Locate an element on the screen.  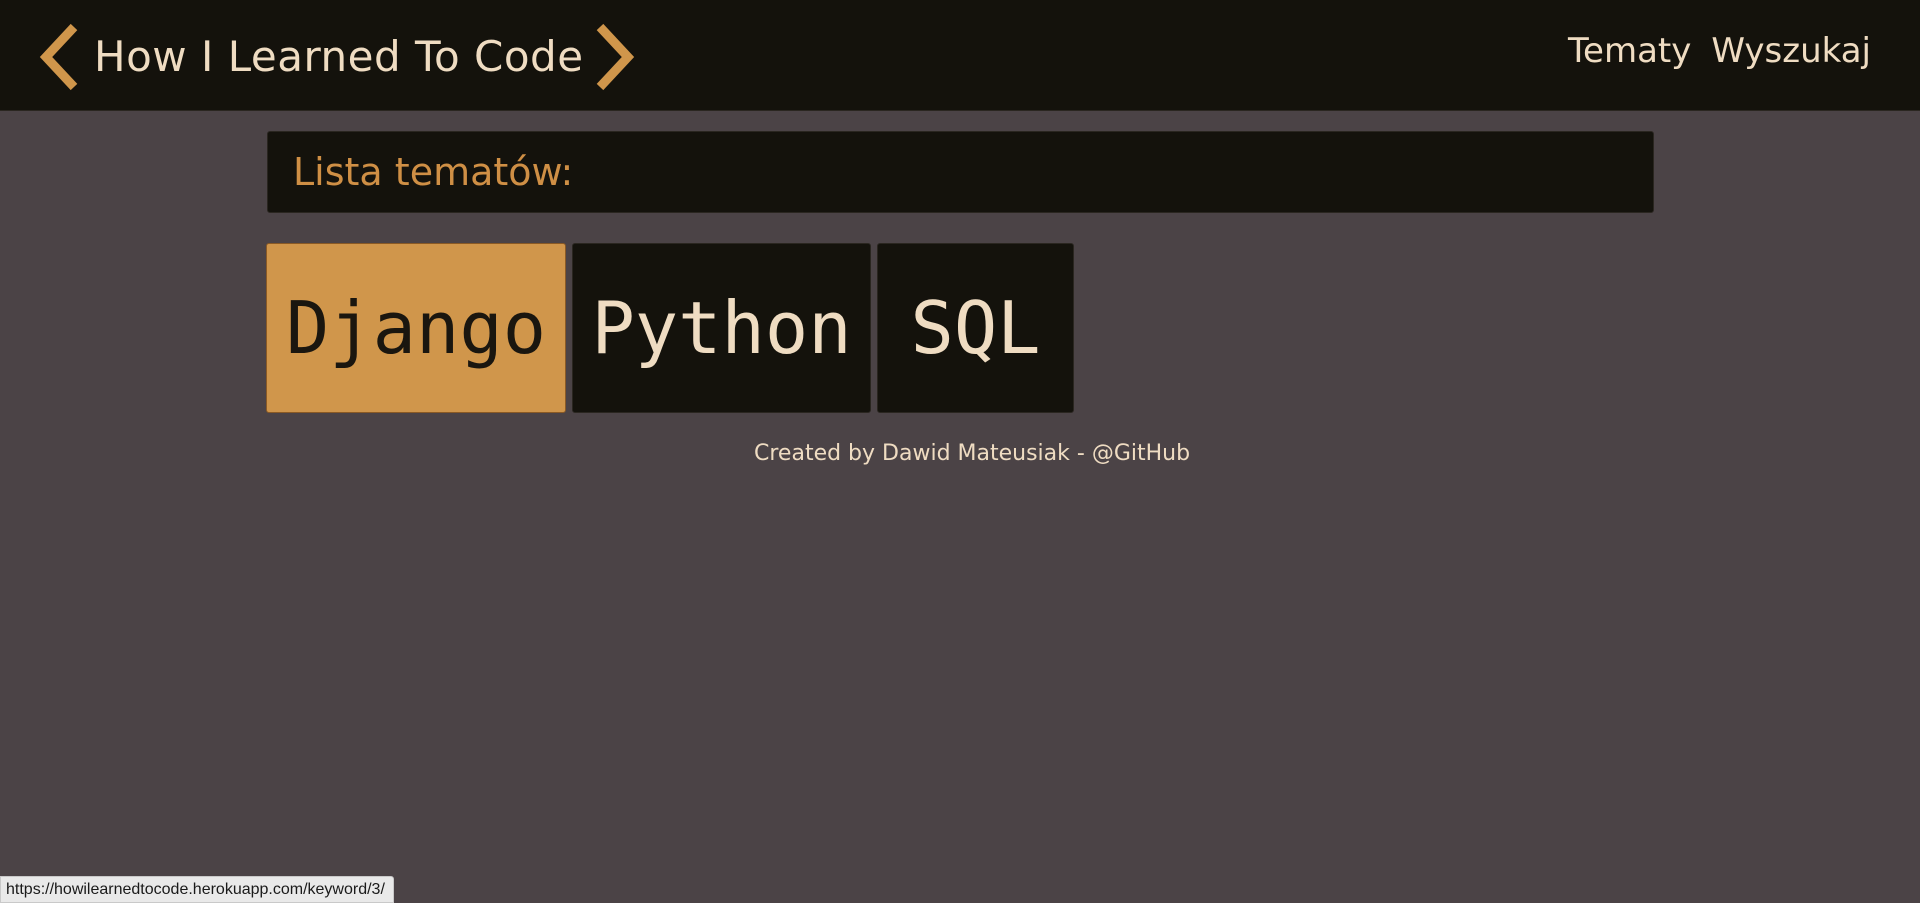
topic-tiles: Django Python SQL is located at coordinates (670, 328).